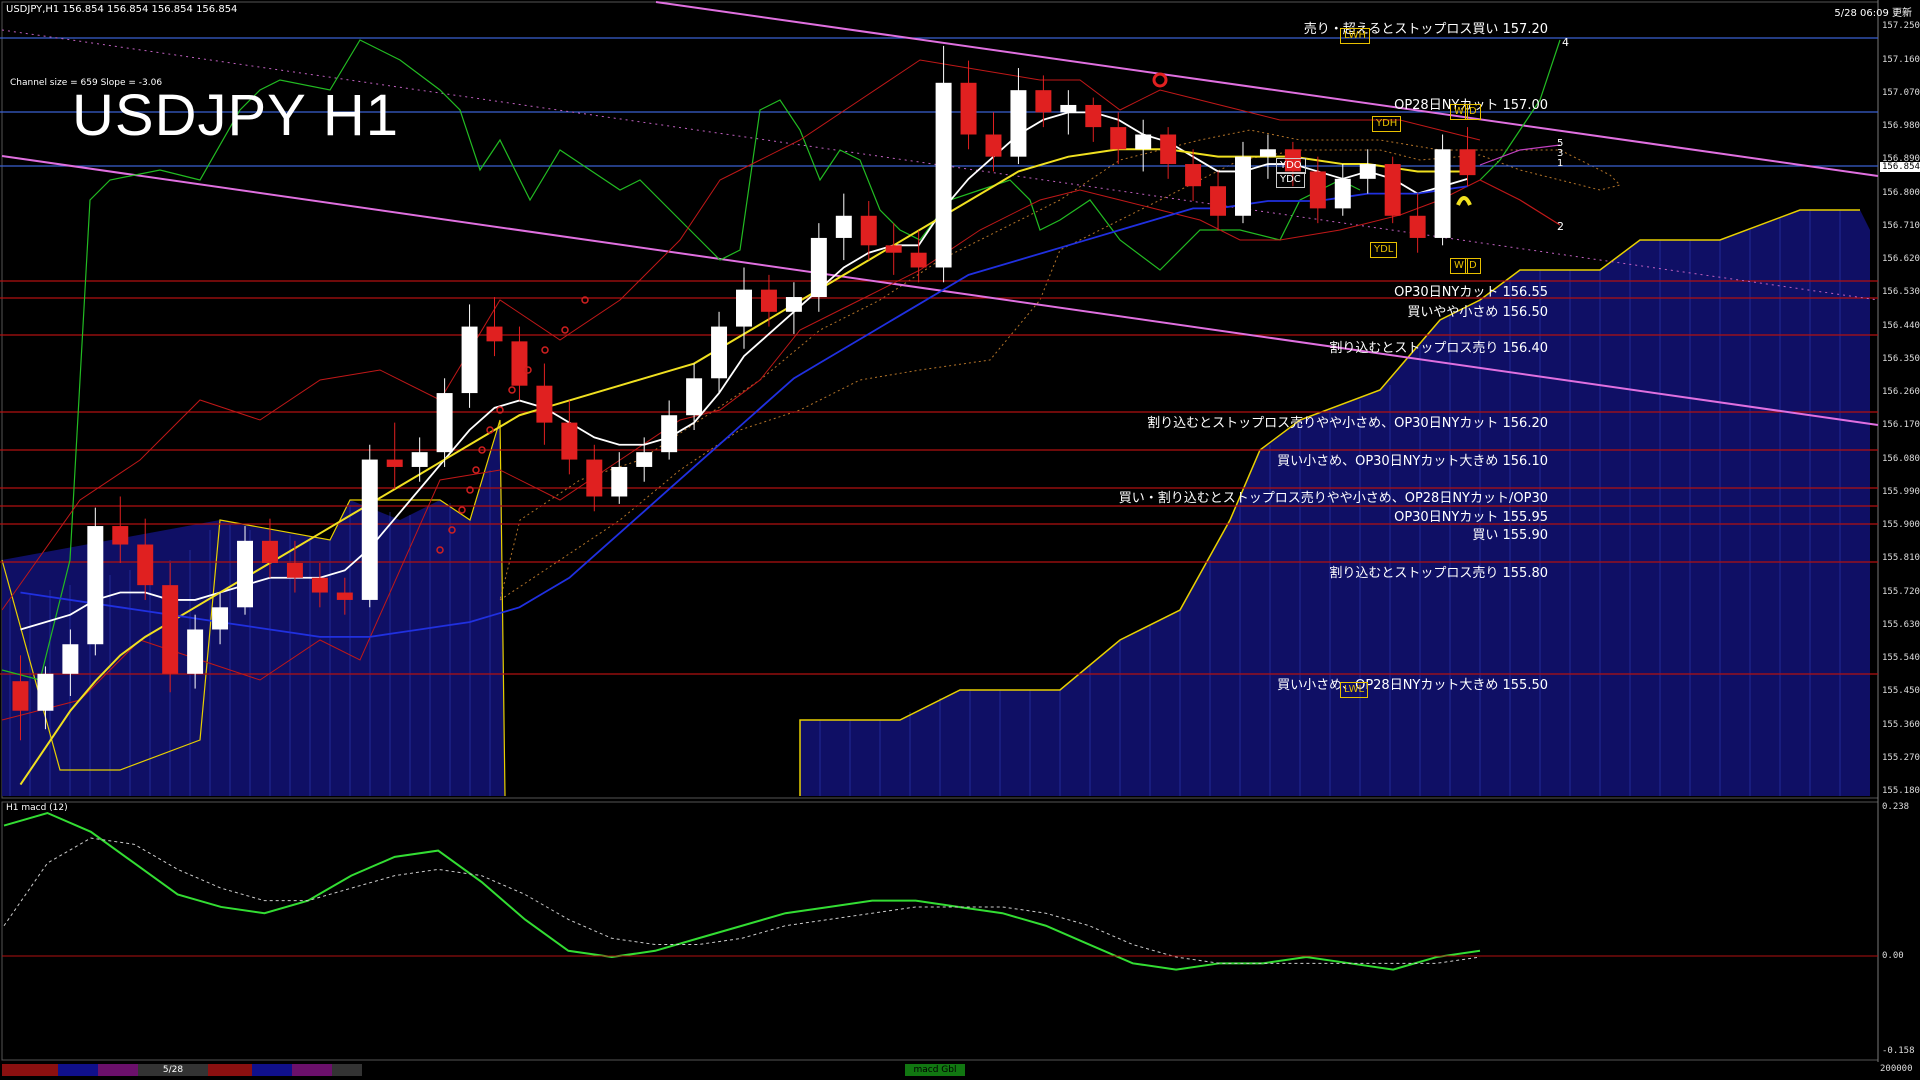 This screenshot has width=1920, height=1080. Describe the element at coordinates (1473, 112) in the screenshot. I see `day-marker-top: D` at that location.